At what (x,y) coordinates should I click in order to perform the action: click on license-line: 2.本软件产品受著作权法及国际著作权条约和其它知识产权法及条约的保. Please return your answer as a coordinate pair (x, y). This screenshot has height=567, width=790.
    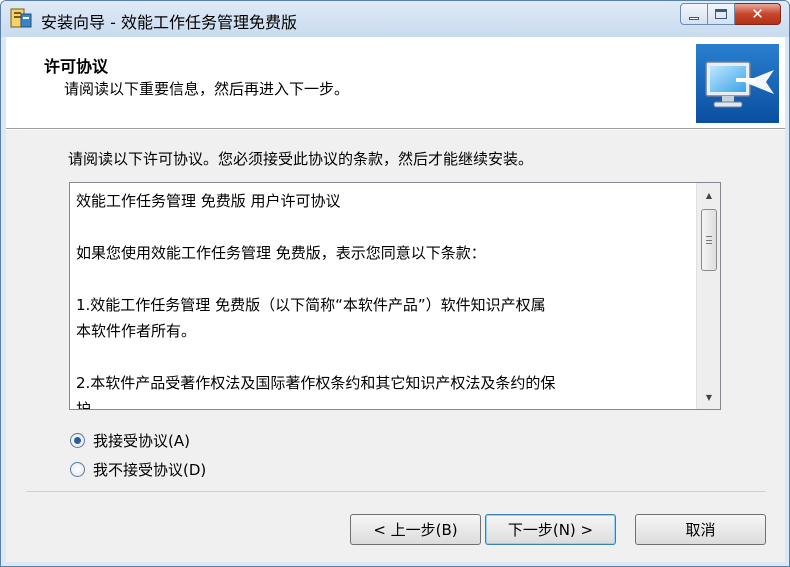
    Looking at the image, I should click on (316, 383).